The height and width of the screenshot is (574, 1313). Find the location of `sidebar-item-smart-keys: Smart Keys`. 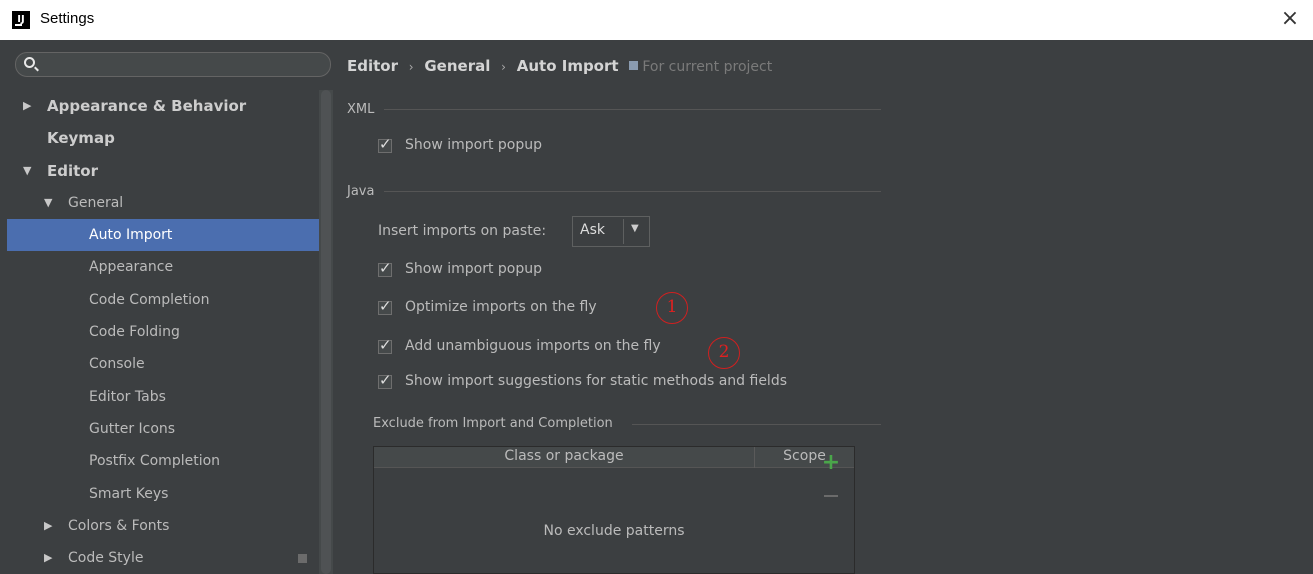

sidebar-item-smart-keys: Smart Keys is located at coordinates (163, 494).